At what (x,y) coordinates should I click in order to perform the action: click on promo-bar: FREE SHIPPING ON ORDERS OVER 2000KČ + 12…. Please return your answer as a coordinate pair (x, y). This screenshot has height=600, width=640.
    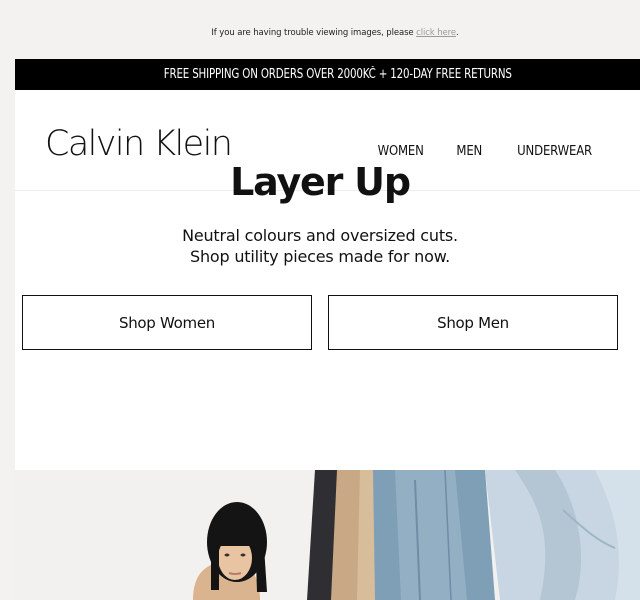
    Looking at the image, I should click on (327, 74).